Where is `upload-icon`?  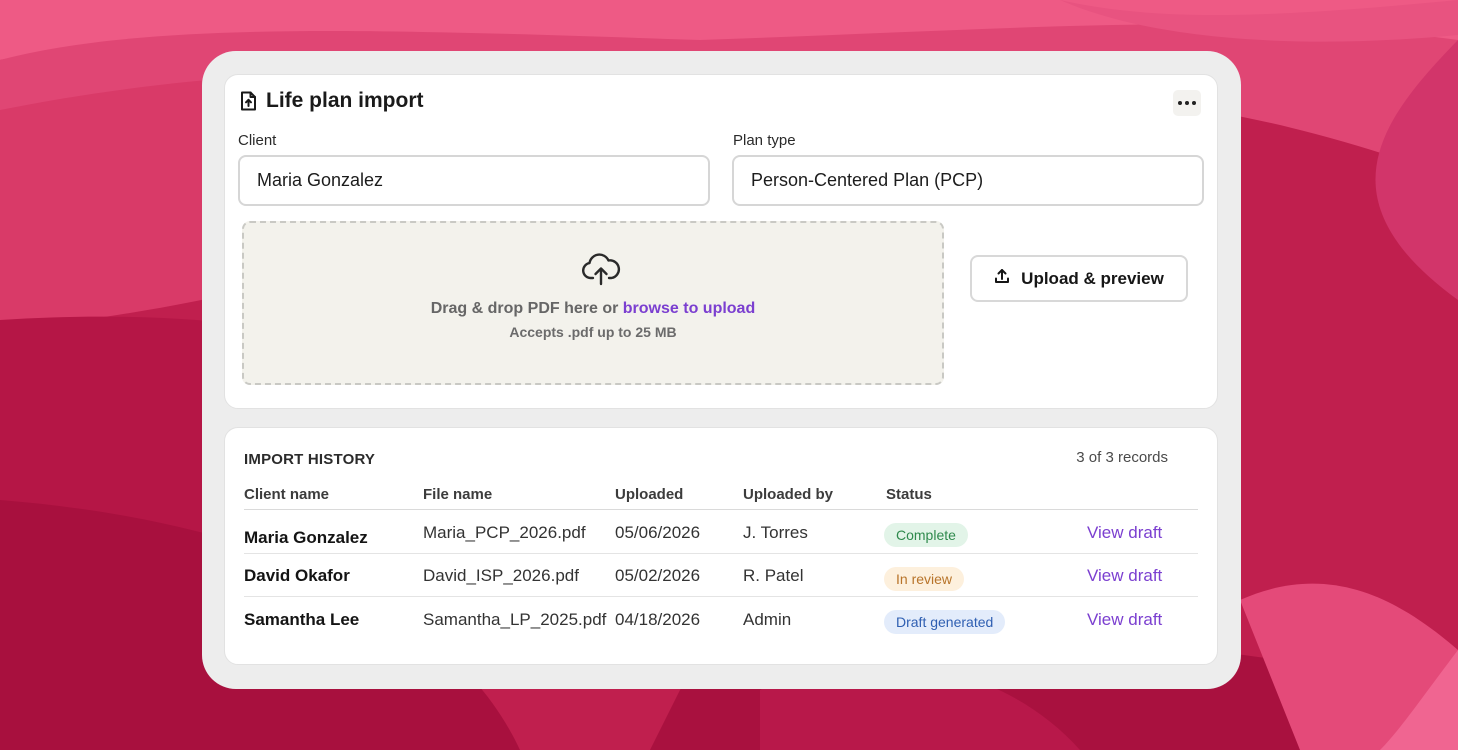
upload-icon is located at coordinates (1002, 278).